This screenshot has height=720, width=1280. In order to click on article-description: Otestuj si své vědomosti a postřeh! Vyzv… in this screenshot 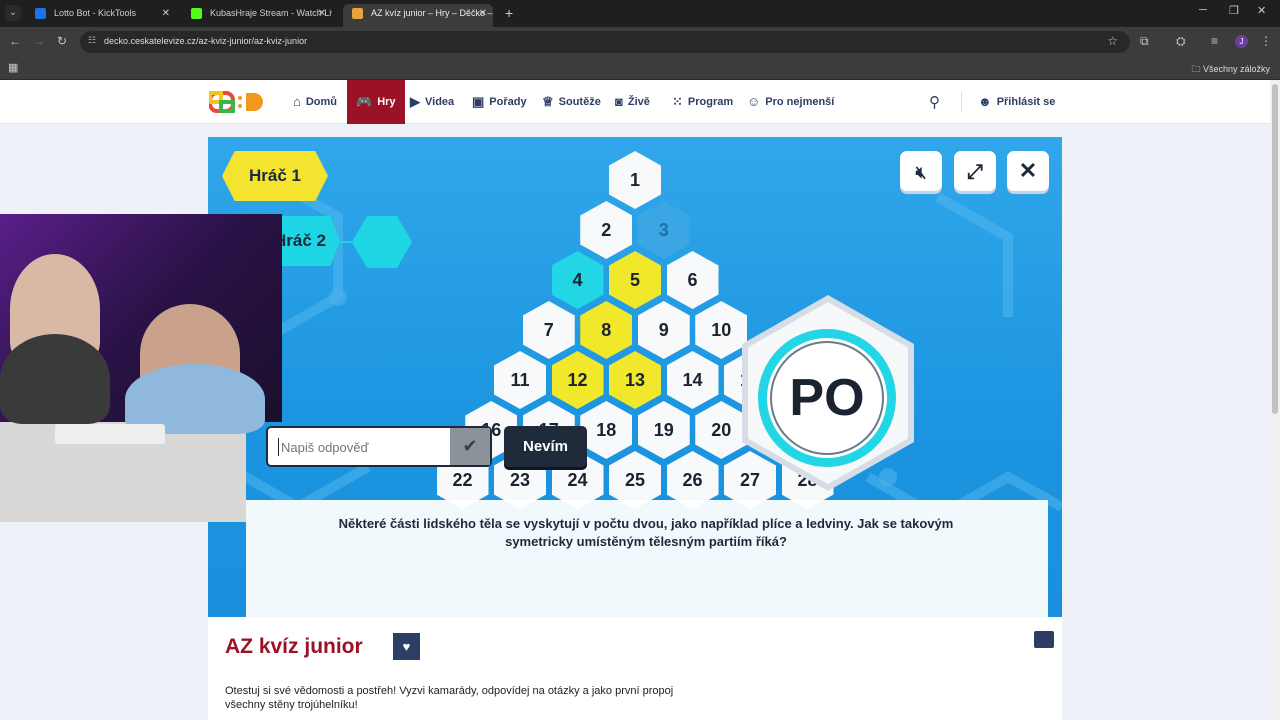, I will do `click(449, 698)`.